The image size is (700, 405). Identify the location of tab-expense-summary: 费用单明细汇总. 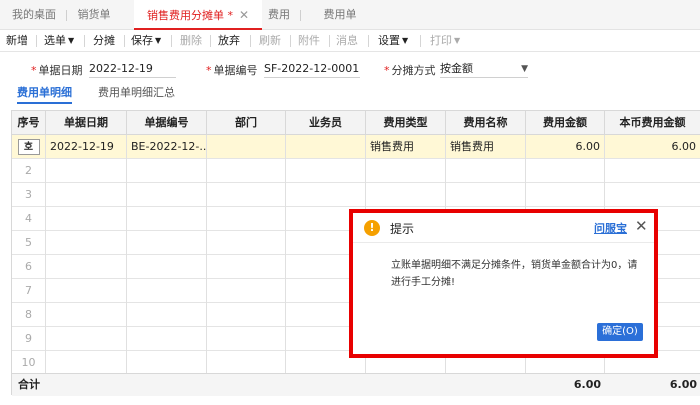
(136, 94).